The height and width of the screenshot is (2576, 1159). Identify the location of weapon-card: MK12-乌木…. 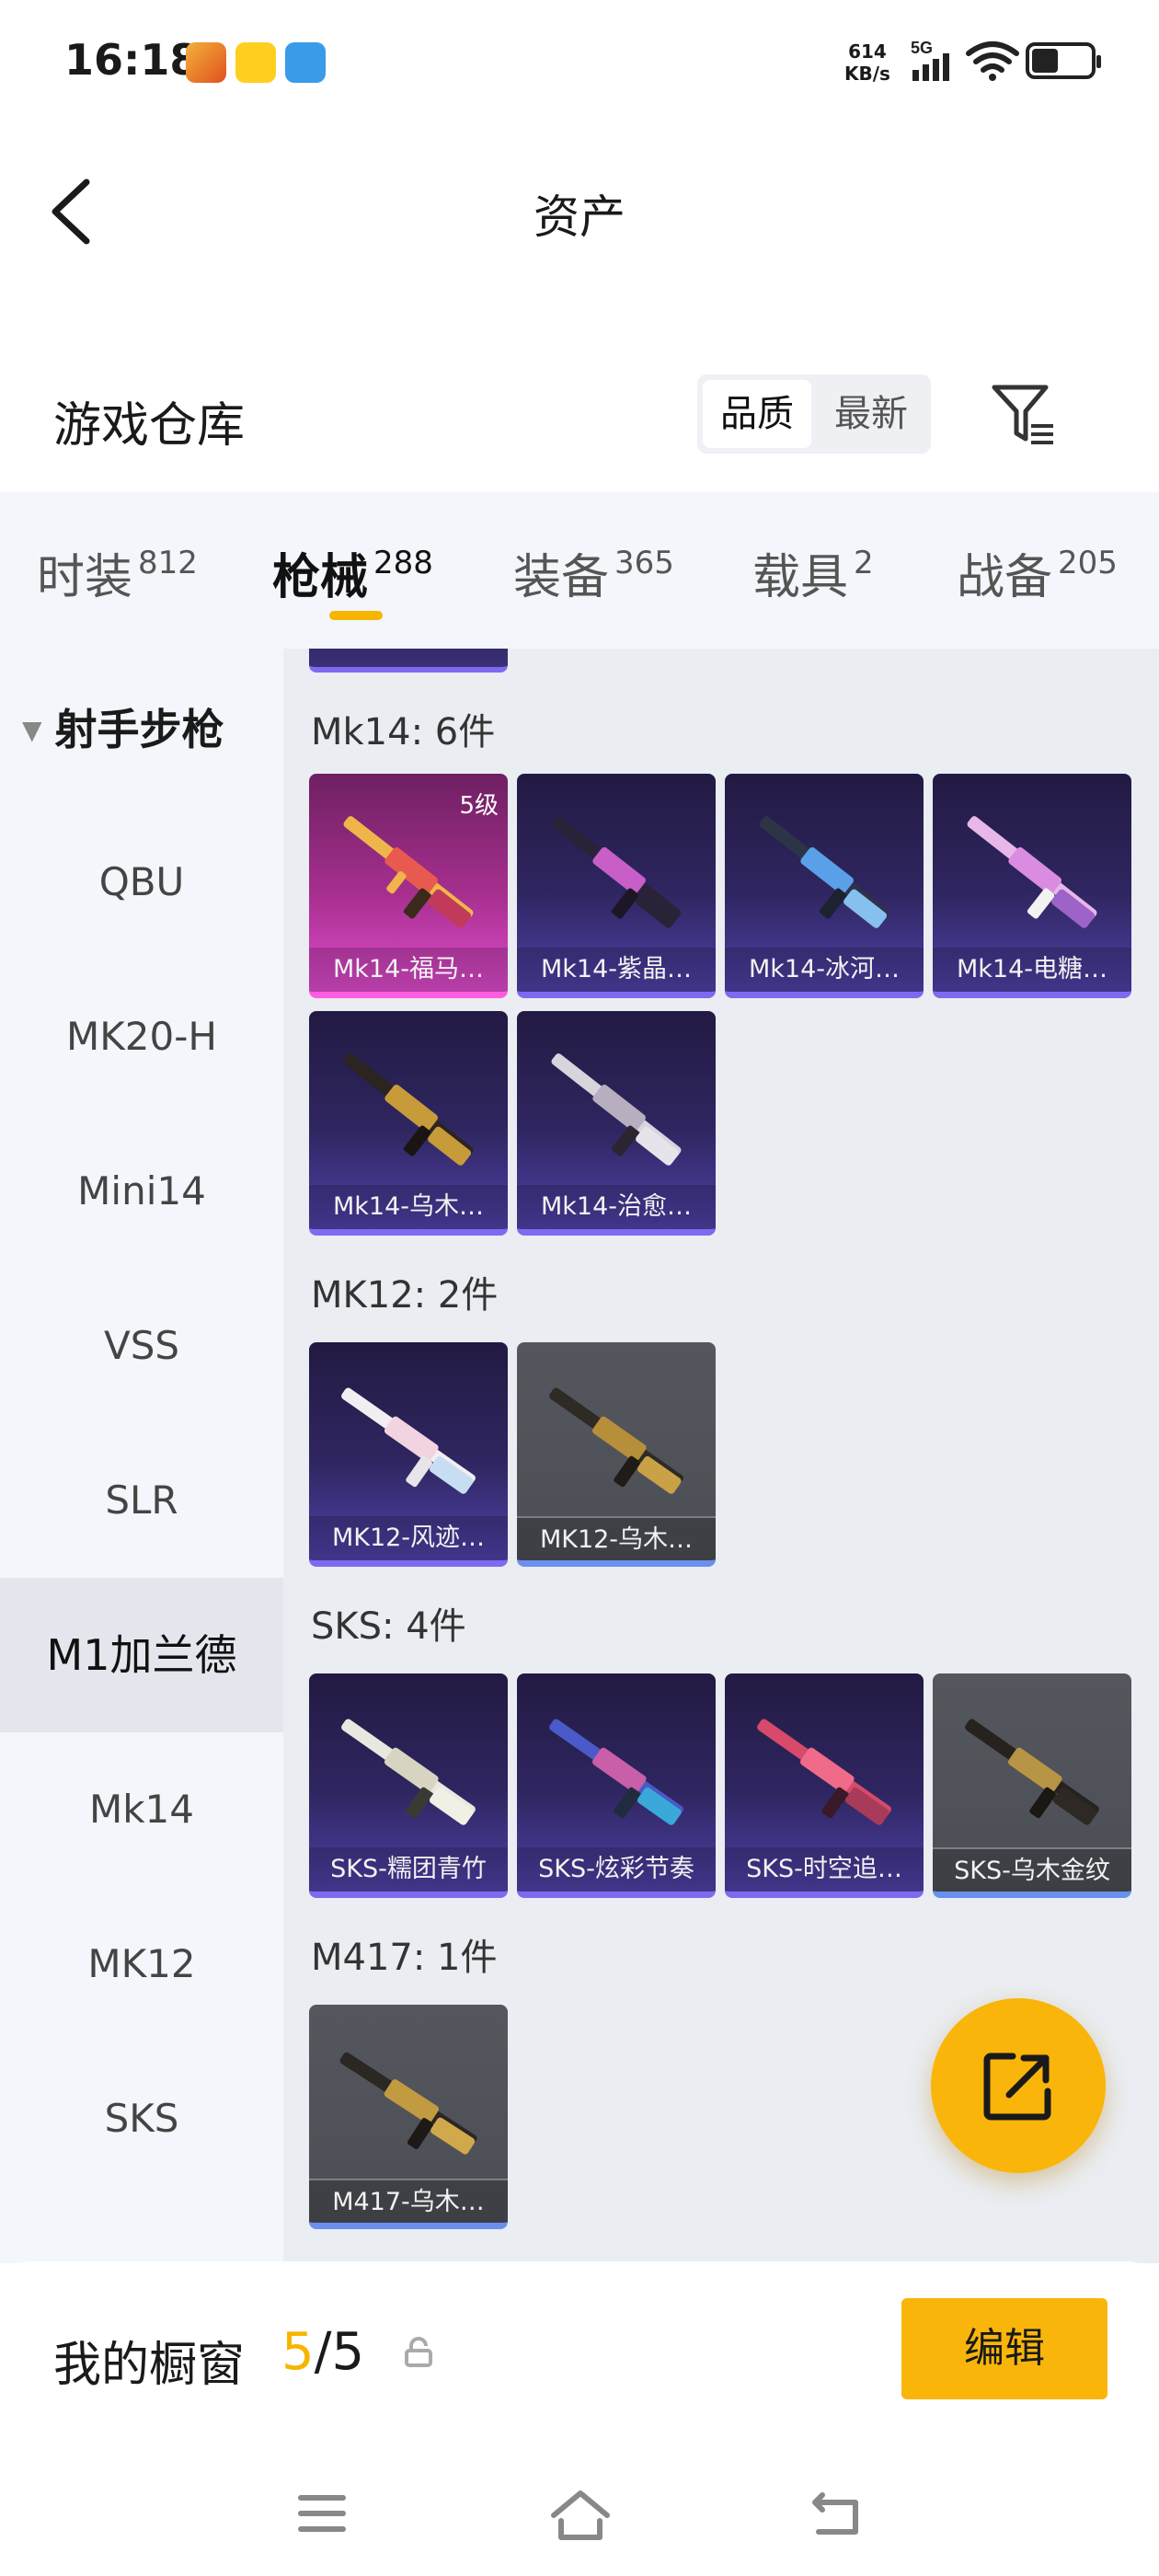
(616, 1454).